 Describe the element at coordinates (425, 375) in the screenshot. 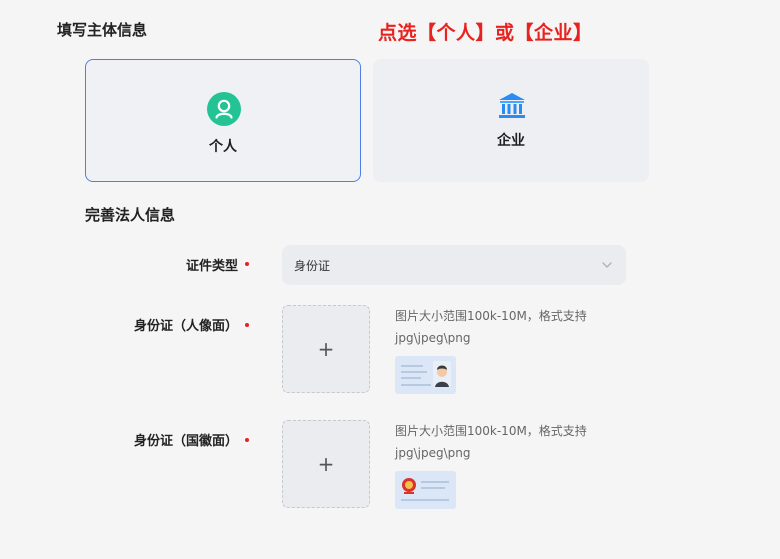

I see `id-card-portrait-sample-icon` at that location.